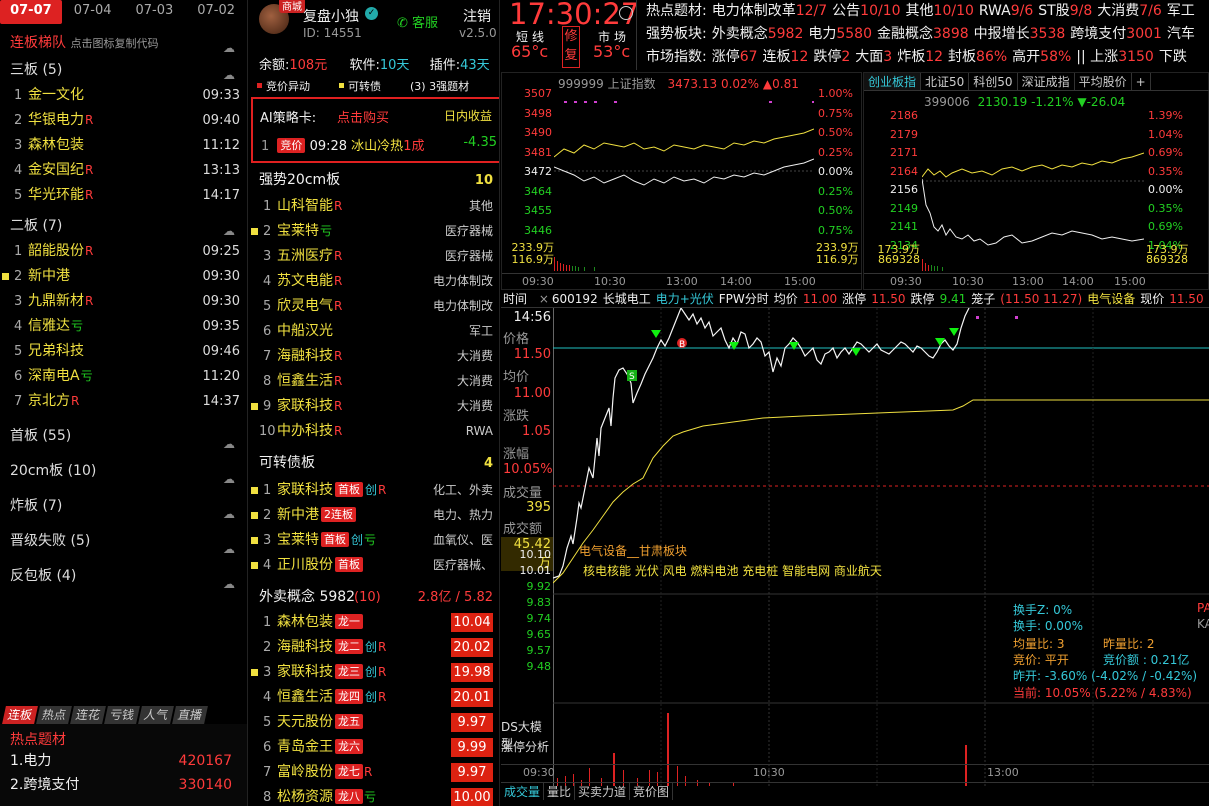 The height and width of the screenshot is (806, 1209). I want to click on takeout-concept-row: 6 青岛金王 龙六 9.99, so click(374, 747).